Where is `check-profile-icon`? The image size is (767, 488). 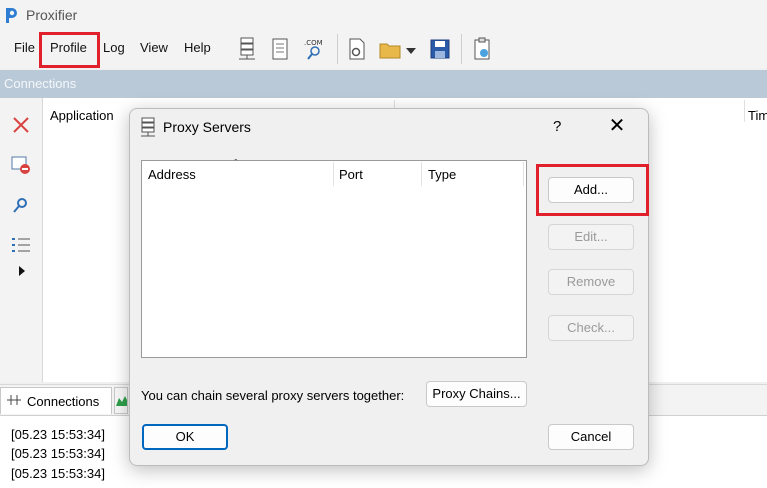 check-profile-icon is located at coordinates (482, 49).